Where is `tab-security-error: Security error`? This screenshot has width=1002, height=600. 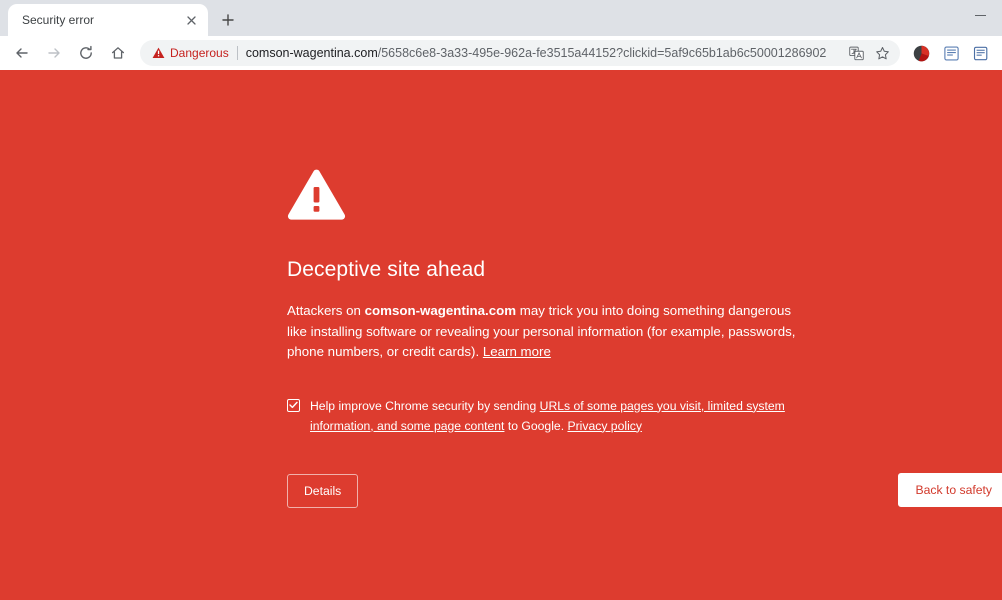 tab-security-error: Security error is located at coordinates (108, 20).